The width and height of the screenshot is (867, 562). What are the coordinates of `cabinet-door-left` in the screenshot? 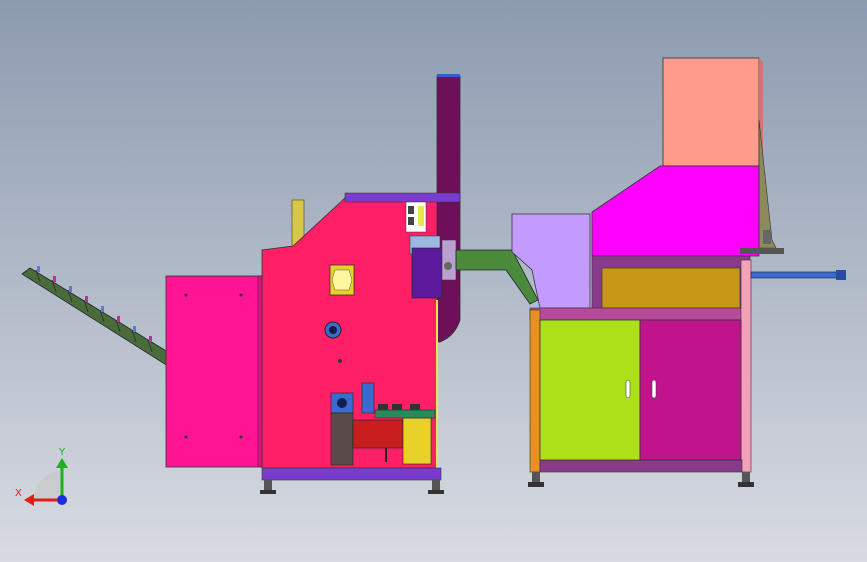 It's located at (590, 390).